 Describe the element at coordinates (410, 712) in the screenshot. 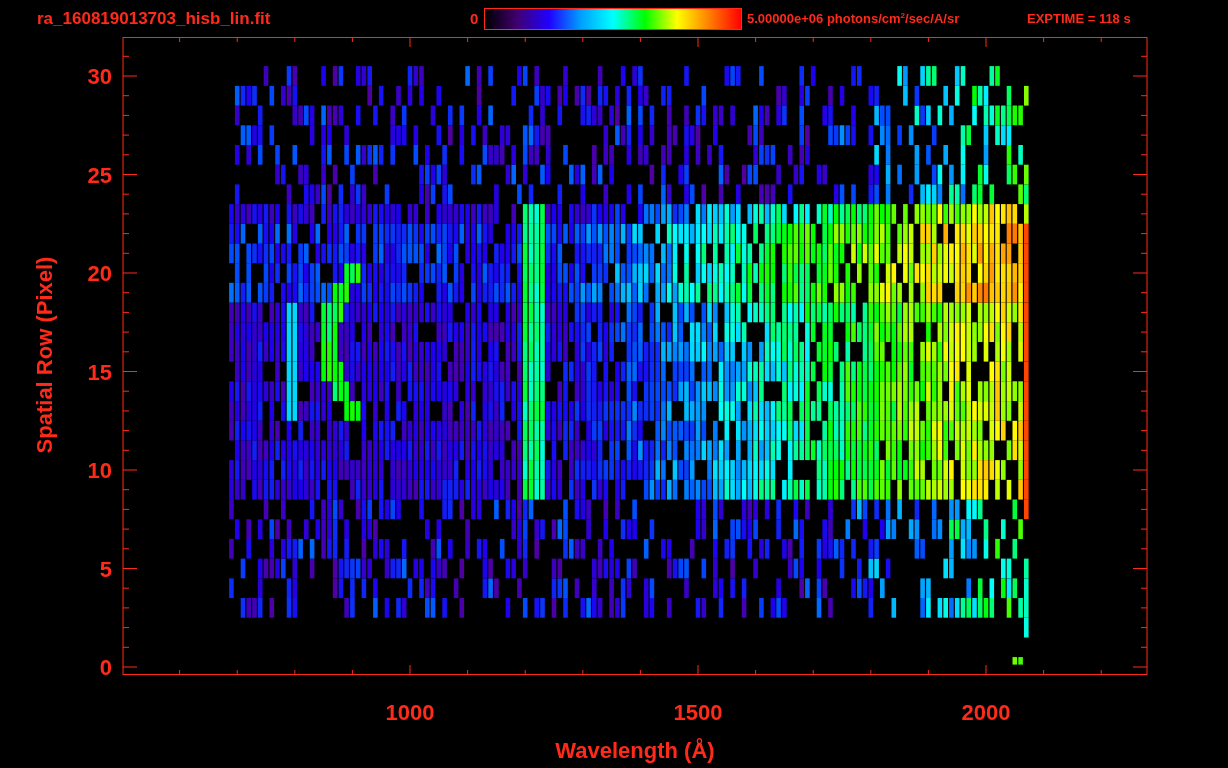

I see `x-tick-label: 1000` at that location.